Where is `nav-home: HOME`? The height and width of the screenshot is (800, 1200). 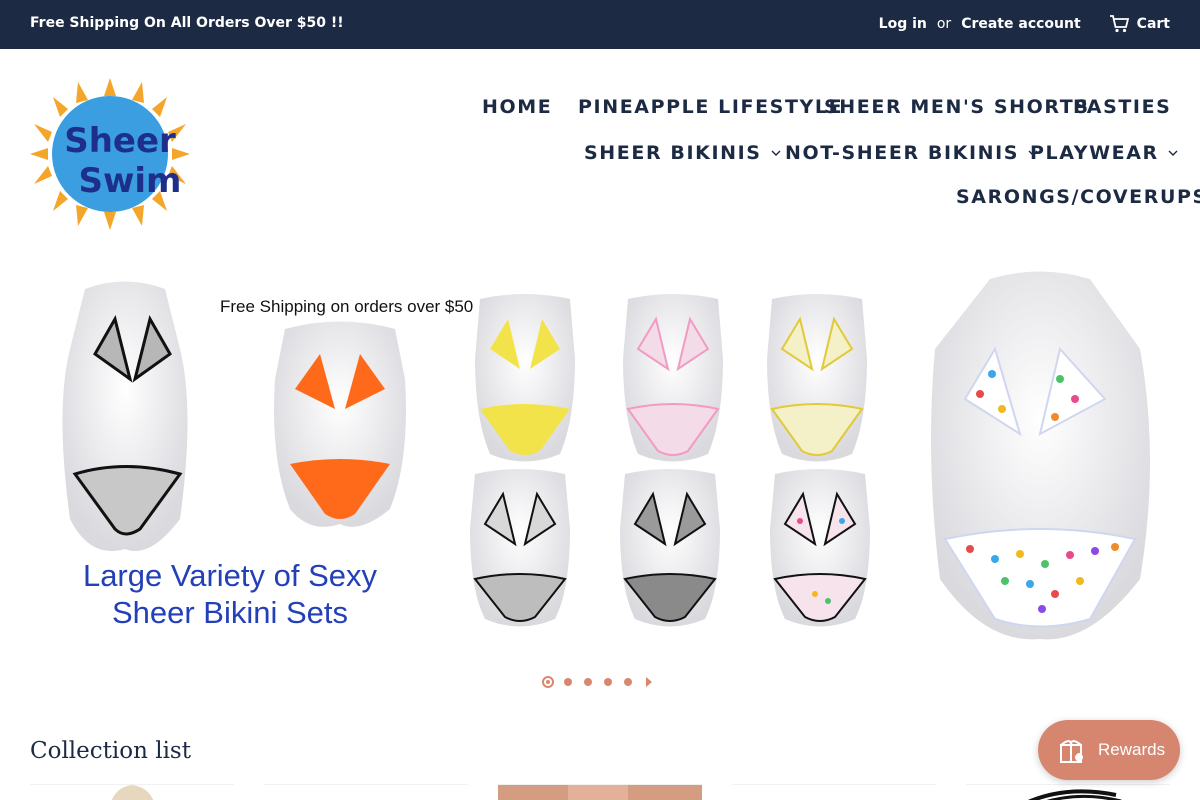 nav-home: HOME is located at coordinates (517, 107).